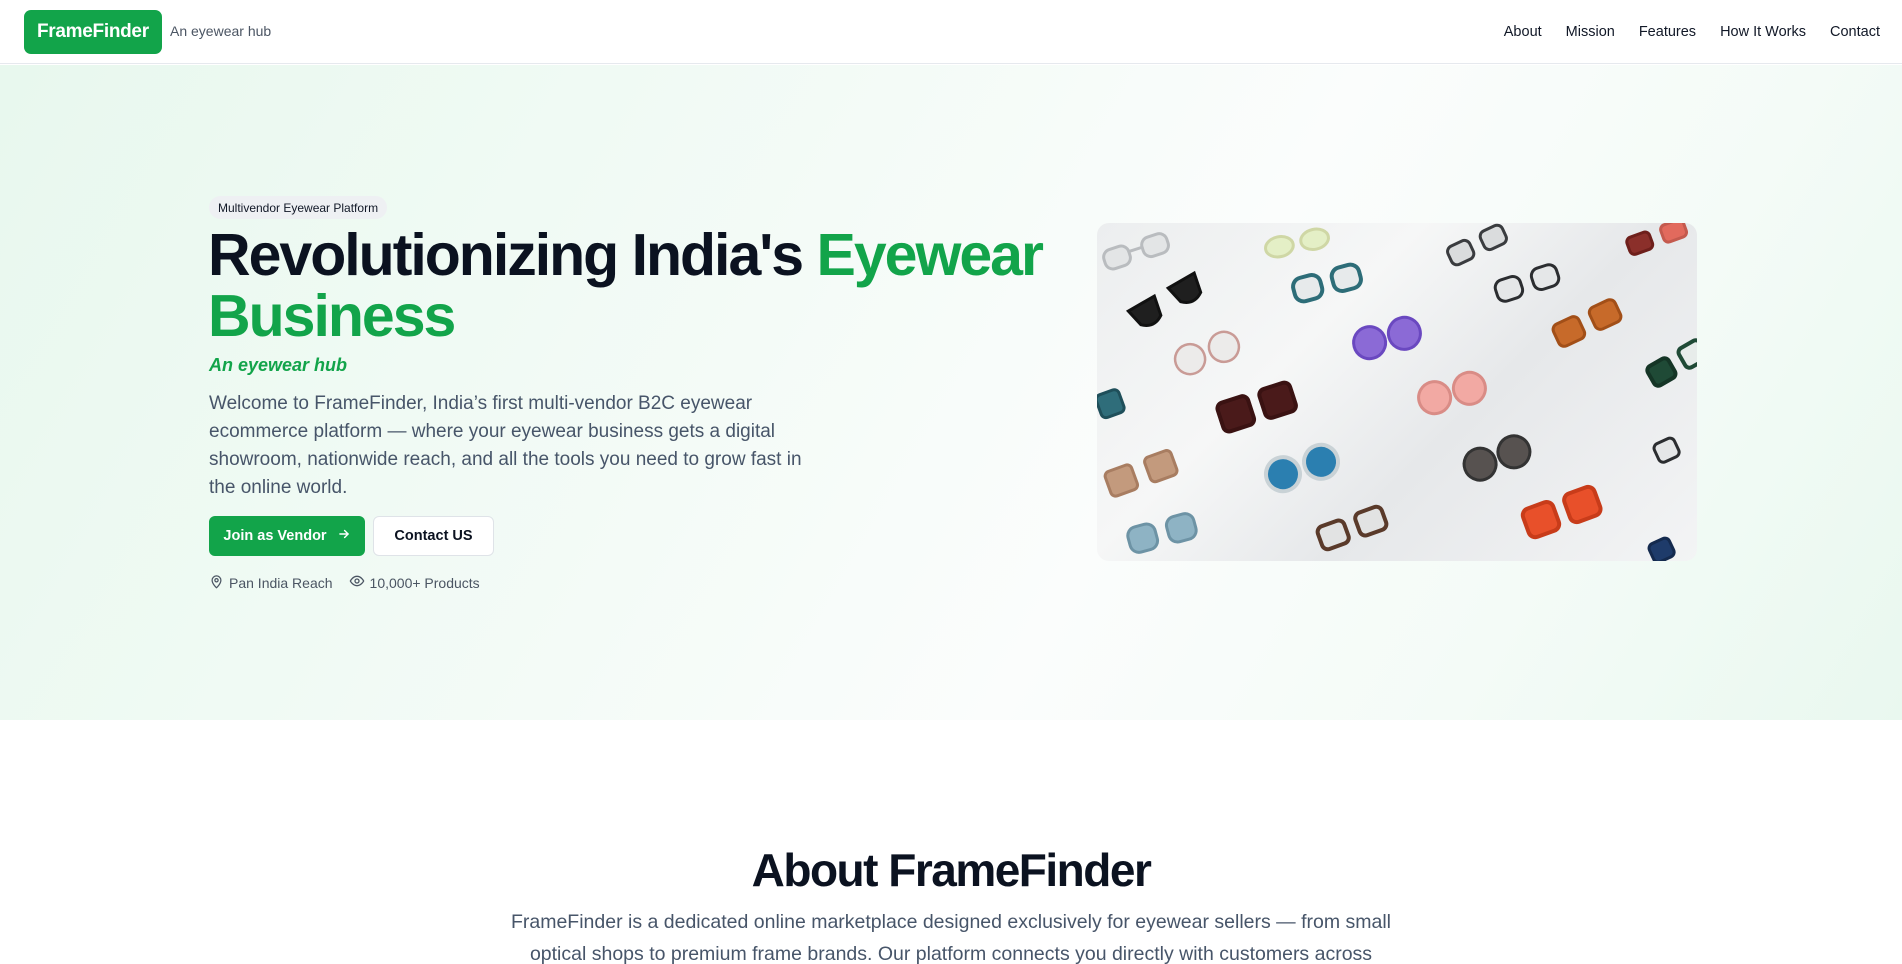 The height and width of the screenshot is (964, 1902). I want to click on arrow-right-icon, so click(344, 536).